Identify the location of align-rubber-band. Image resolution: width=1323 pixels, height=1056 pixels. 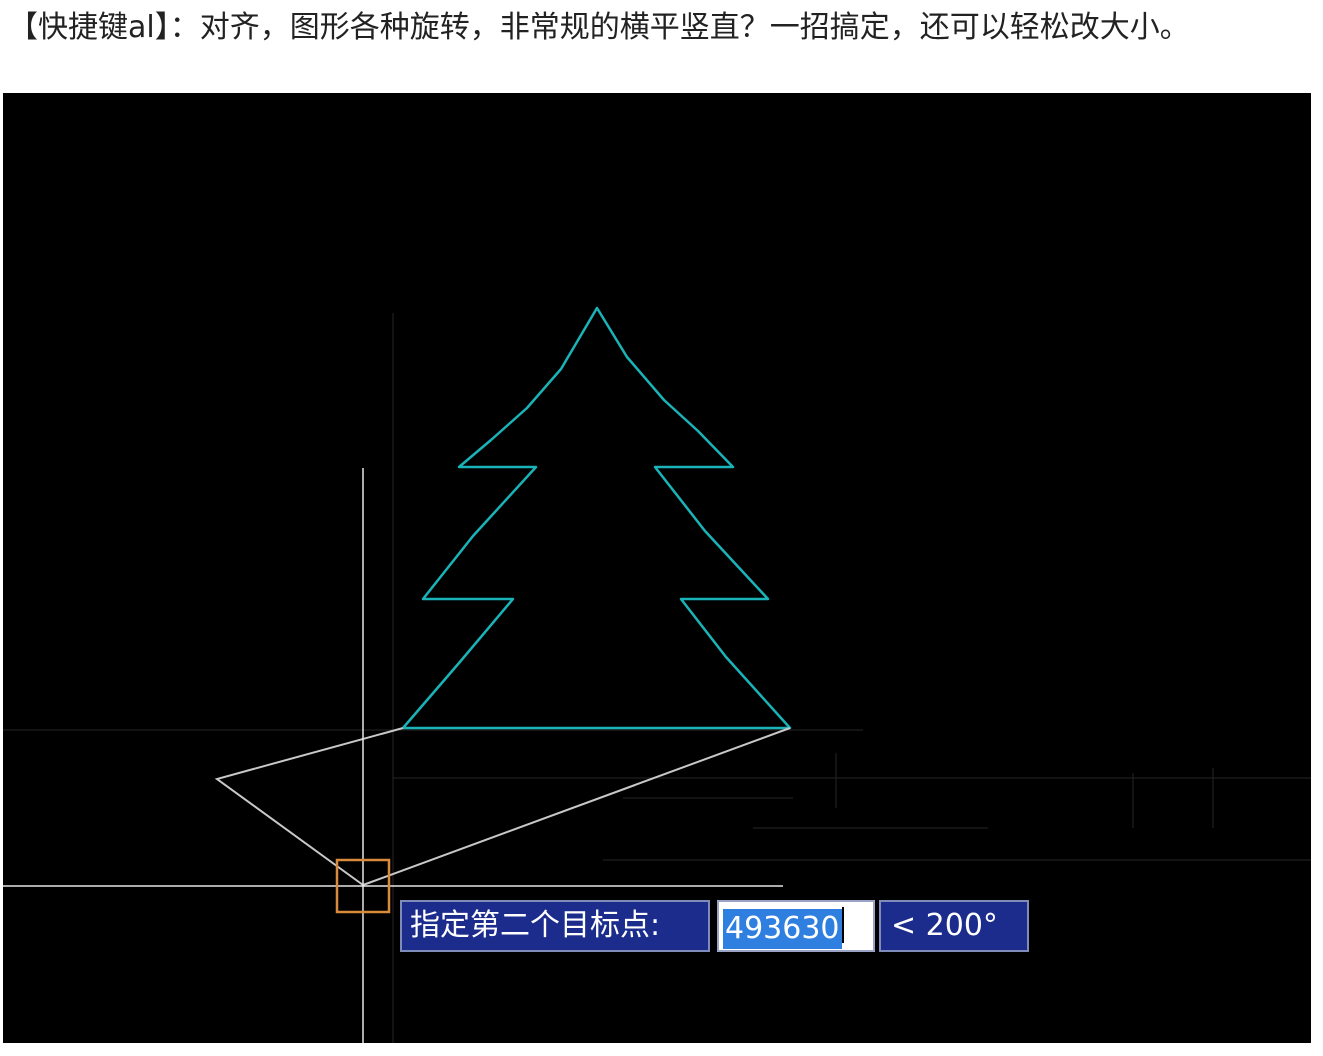
(502, 806).